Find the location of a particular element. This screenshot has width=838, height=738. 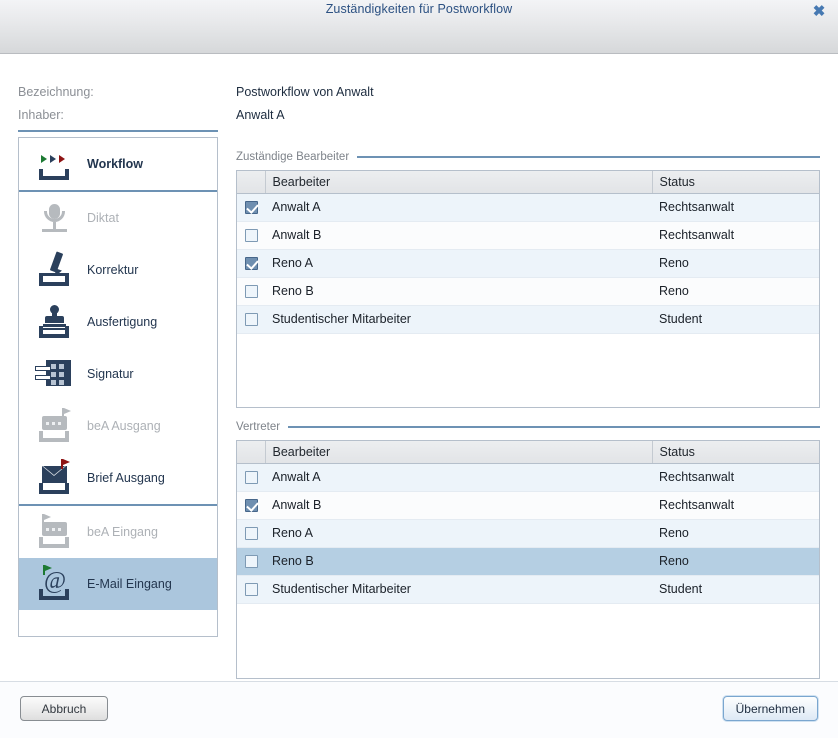

close-icon: ✖ is located at coordinates (819, 11).